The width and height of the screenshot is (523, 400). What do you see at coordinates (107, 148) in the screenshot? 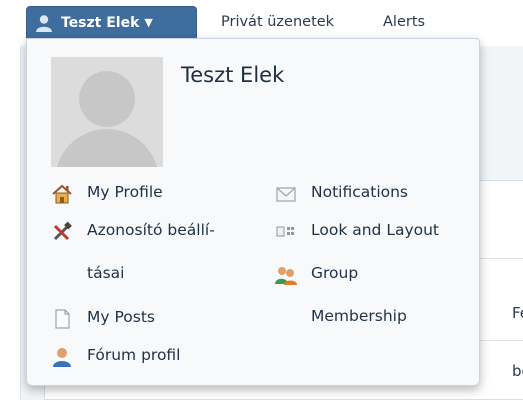
I see `avatar-body-shape` at bounding box center [107, 148].